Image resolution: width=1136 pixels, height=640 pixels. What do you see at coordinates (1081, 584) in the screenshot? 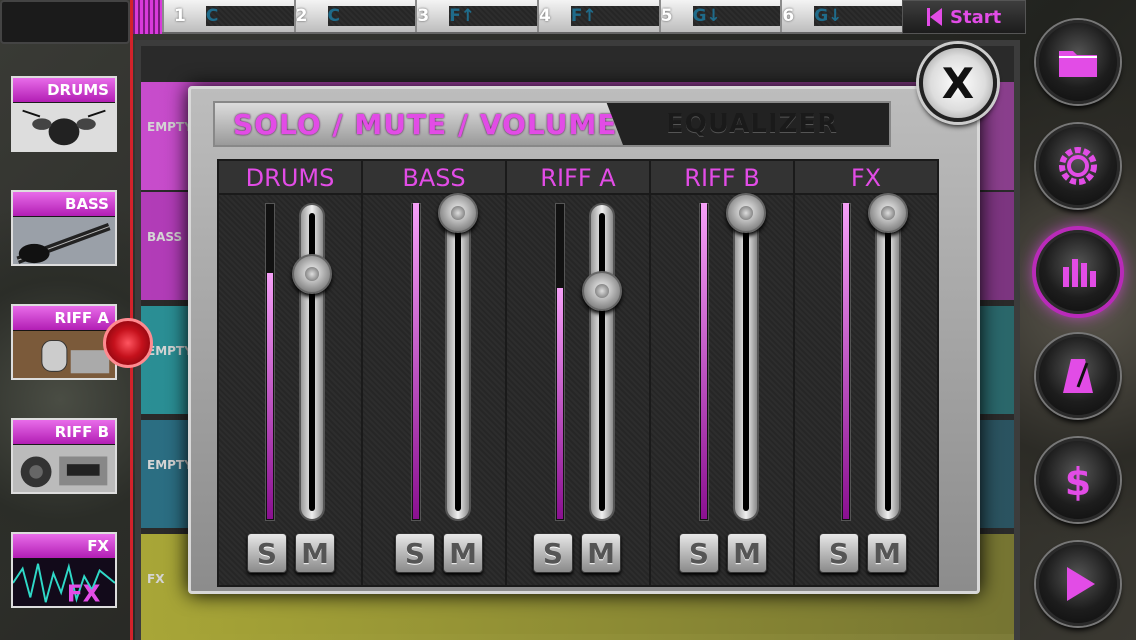
I see `play-icon` at bounding box center [1081, 584].